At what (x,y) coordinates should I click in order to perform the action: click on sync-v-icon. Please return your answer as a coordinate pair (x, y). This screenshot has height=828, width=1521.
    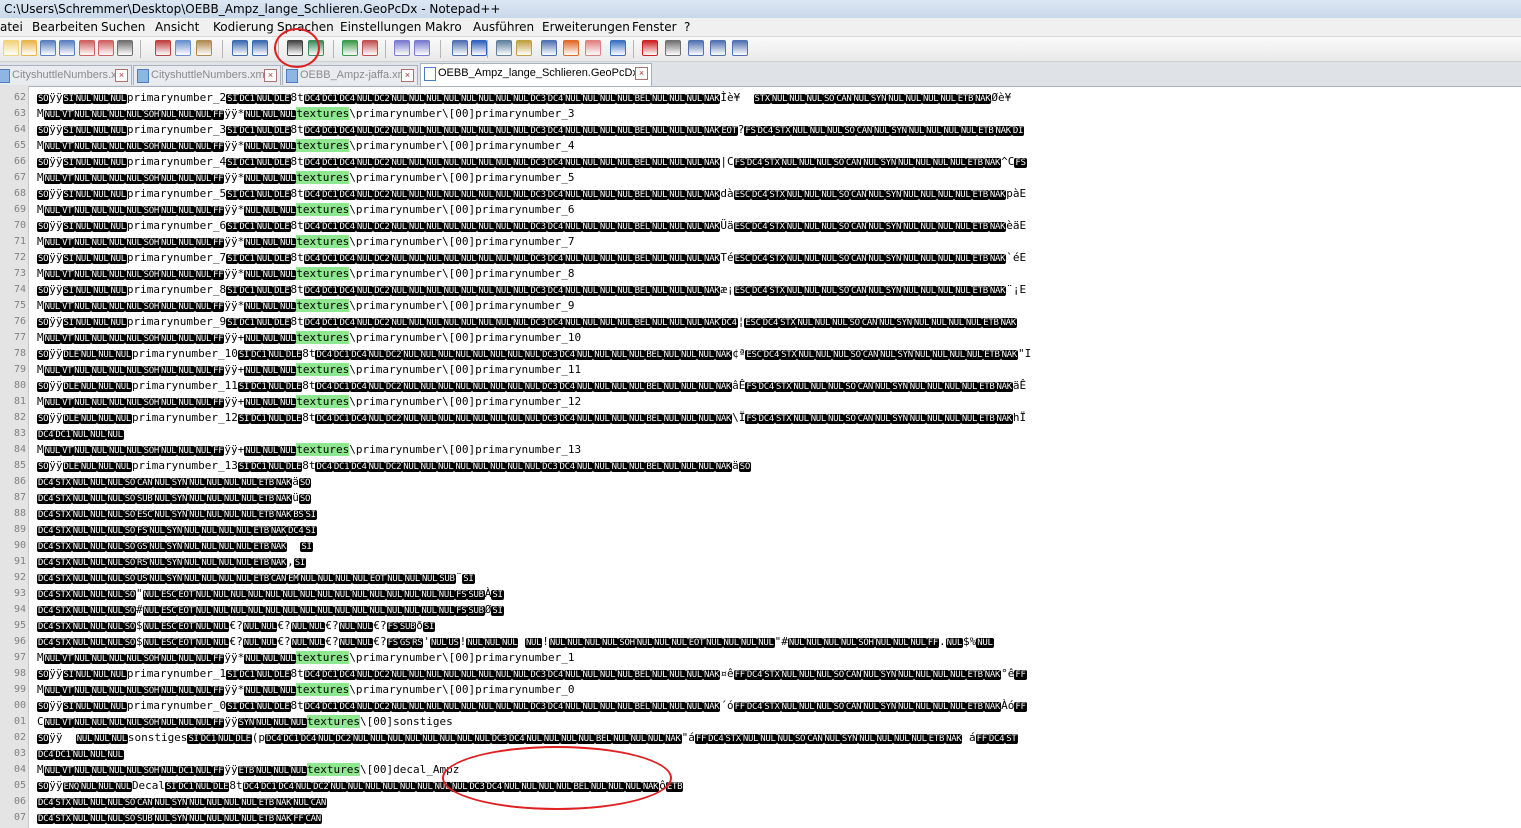
    Looking at the image, I should click on (402, 48).